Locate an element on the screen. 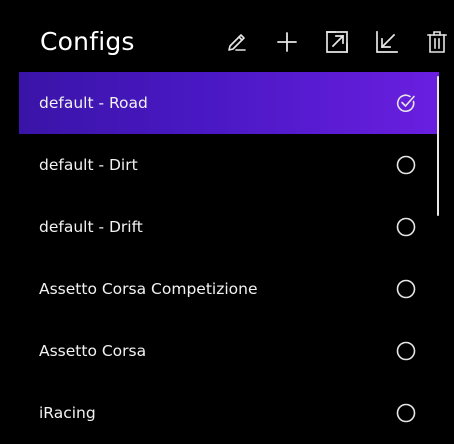 This screenshot has height=444, width=454. config-label: default - Drift is located at coordinates (91, 227).